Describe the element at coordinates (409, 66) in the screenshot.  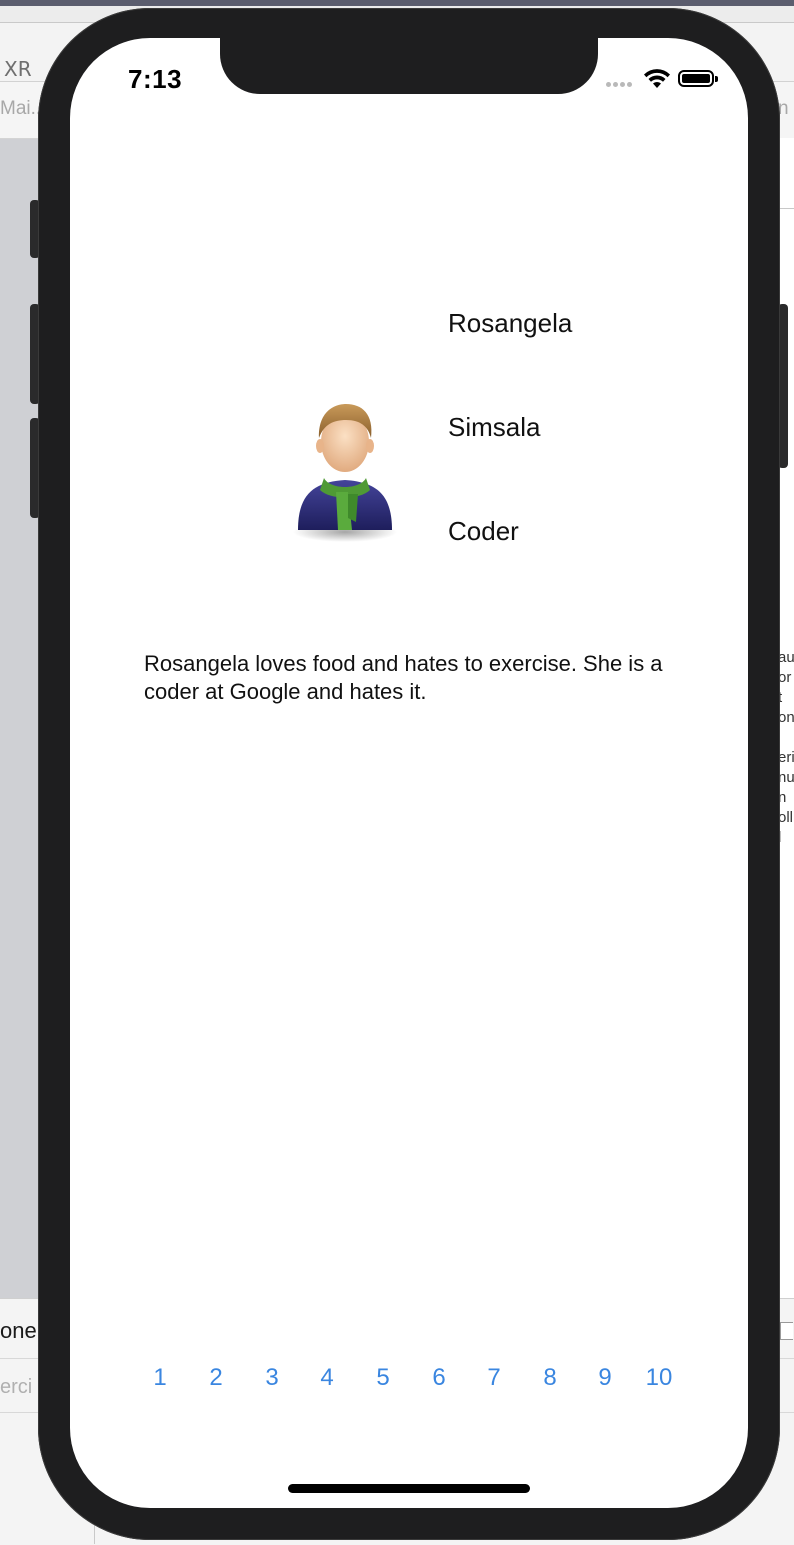
I see `notch` at that location.